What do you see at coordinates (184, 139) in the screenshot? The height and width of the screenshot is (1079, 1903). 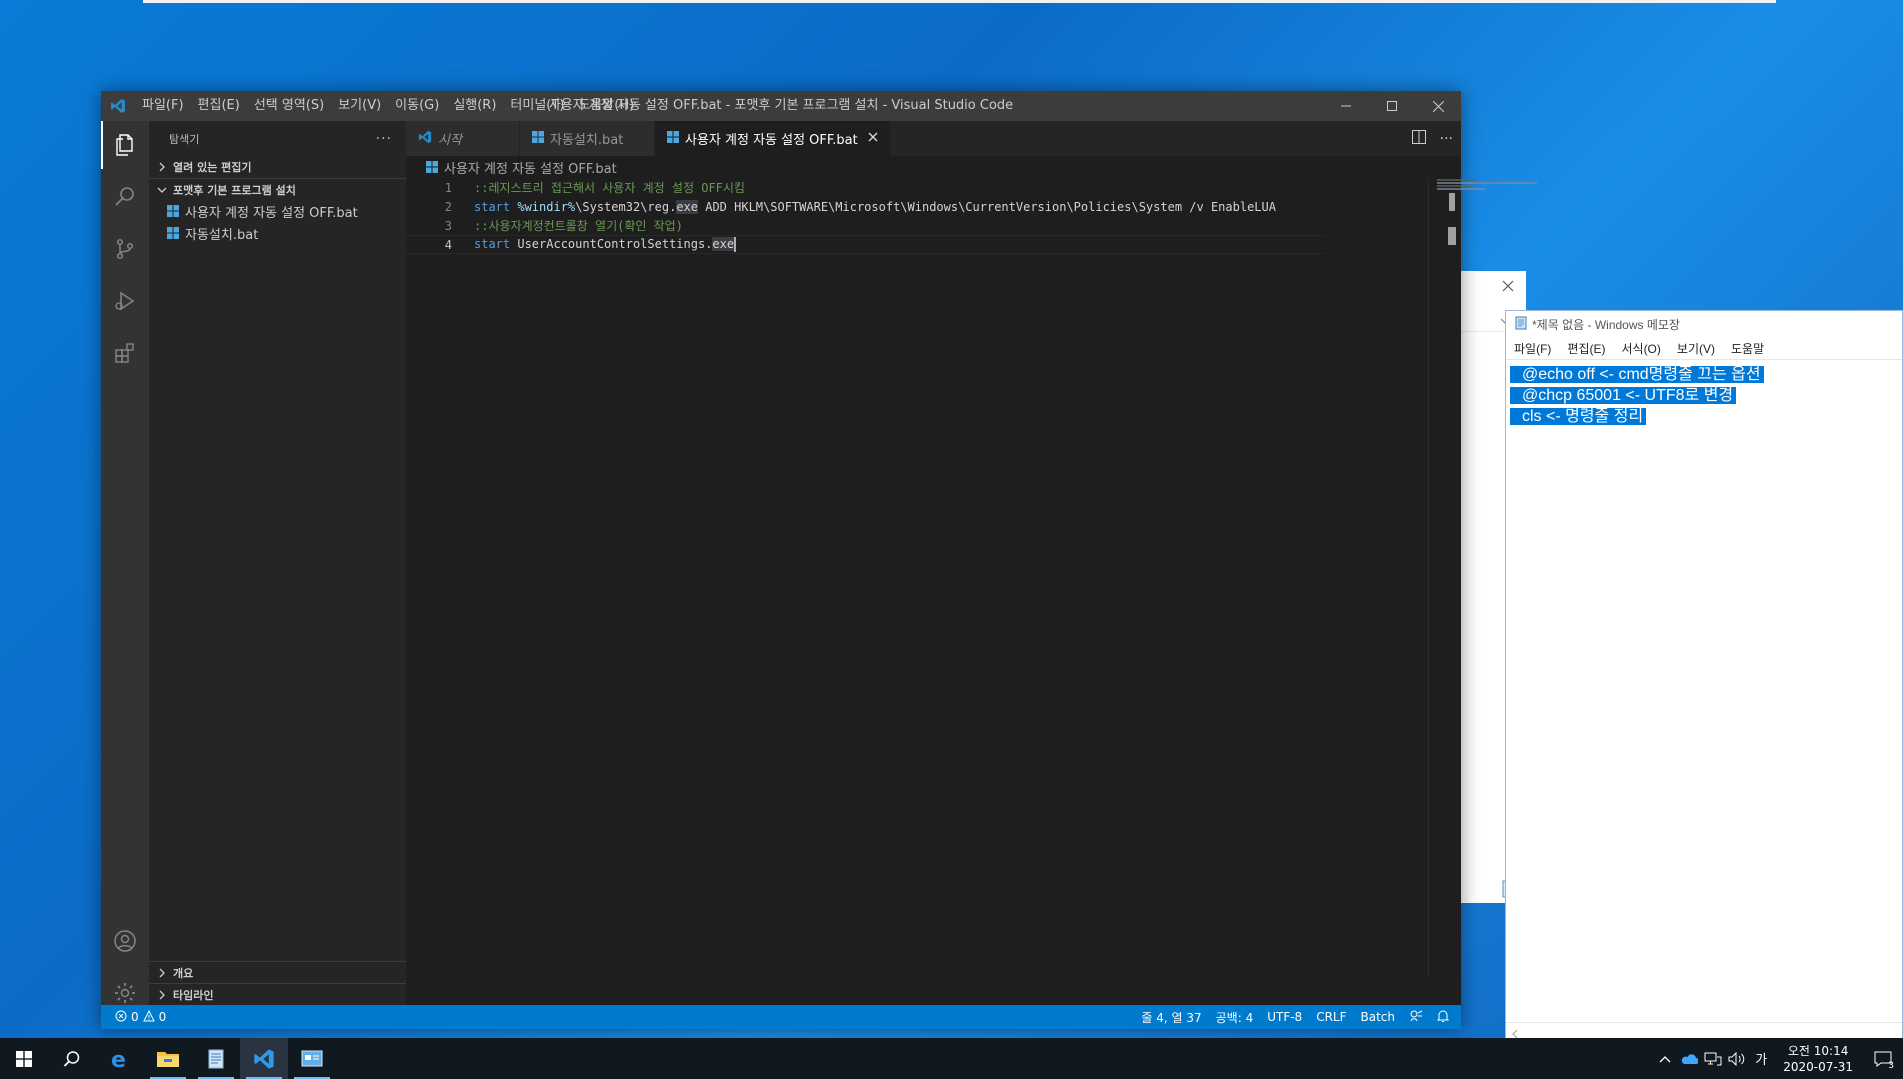 I see `sidebar-title: 탐색기` at bounding box center [184, 139].